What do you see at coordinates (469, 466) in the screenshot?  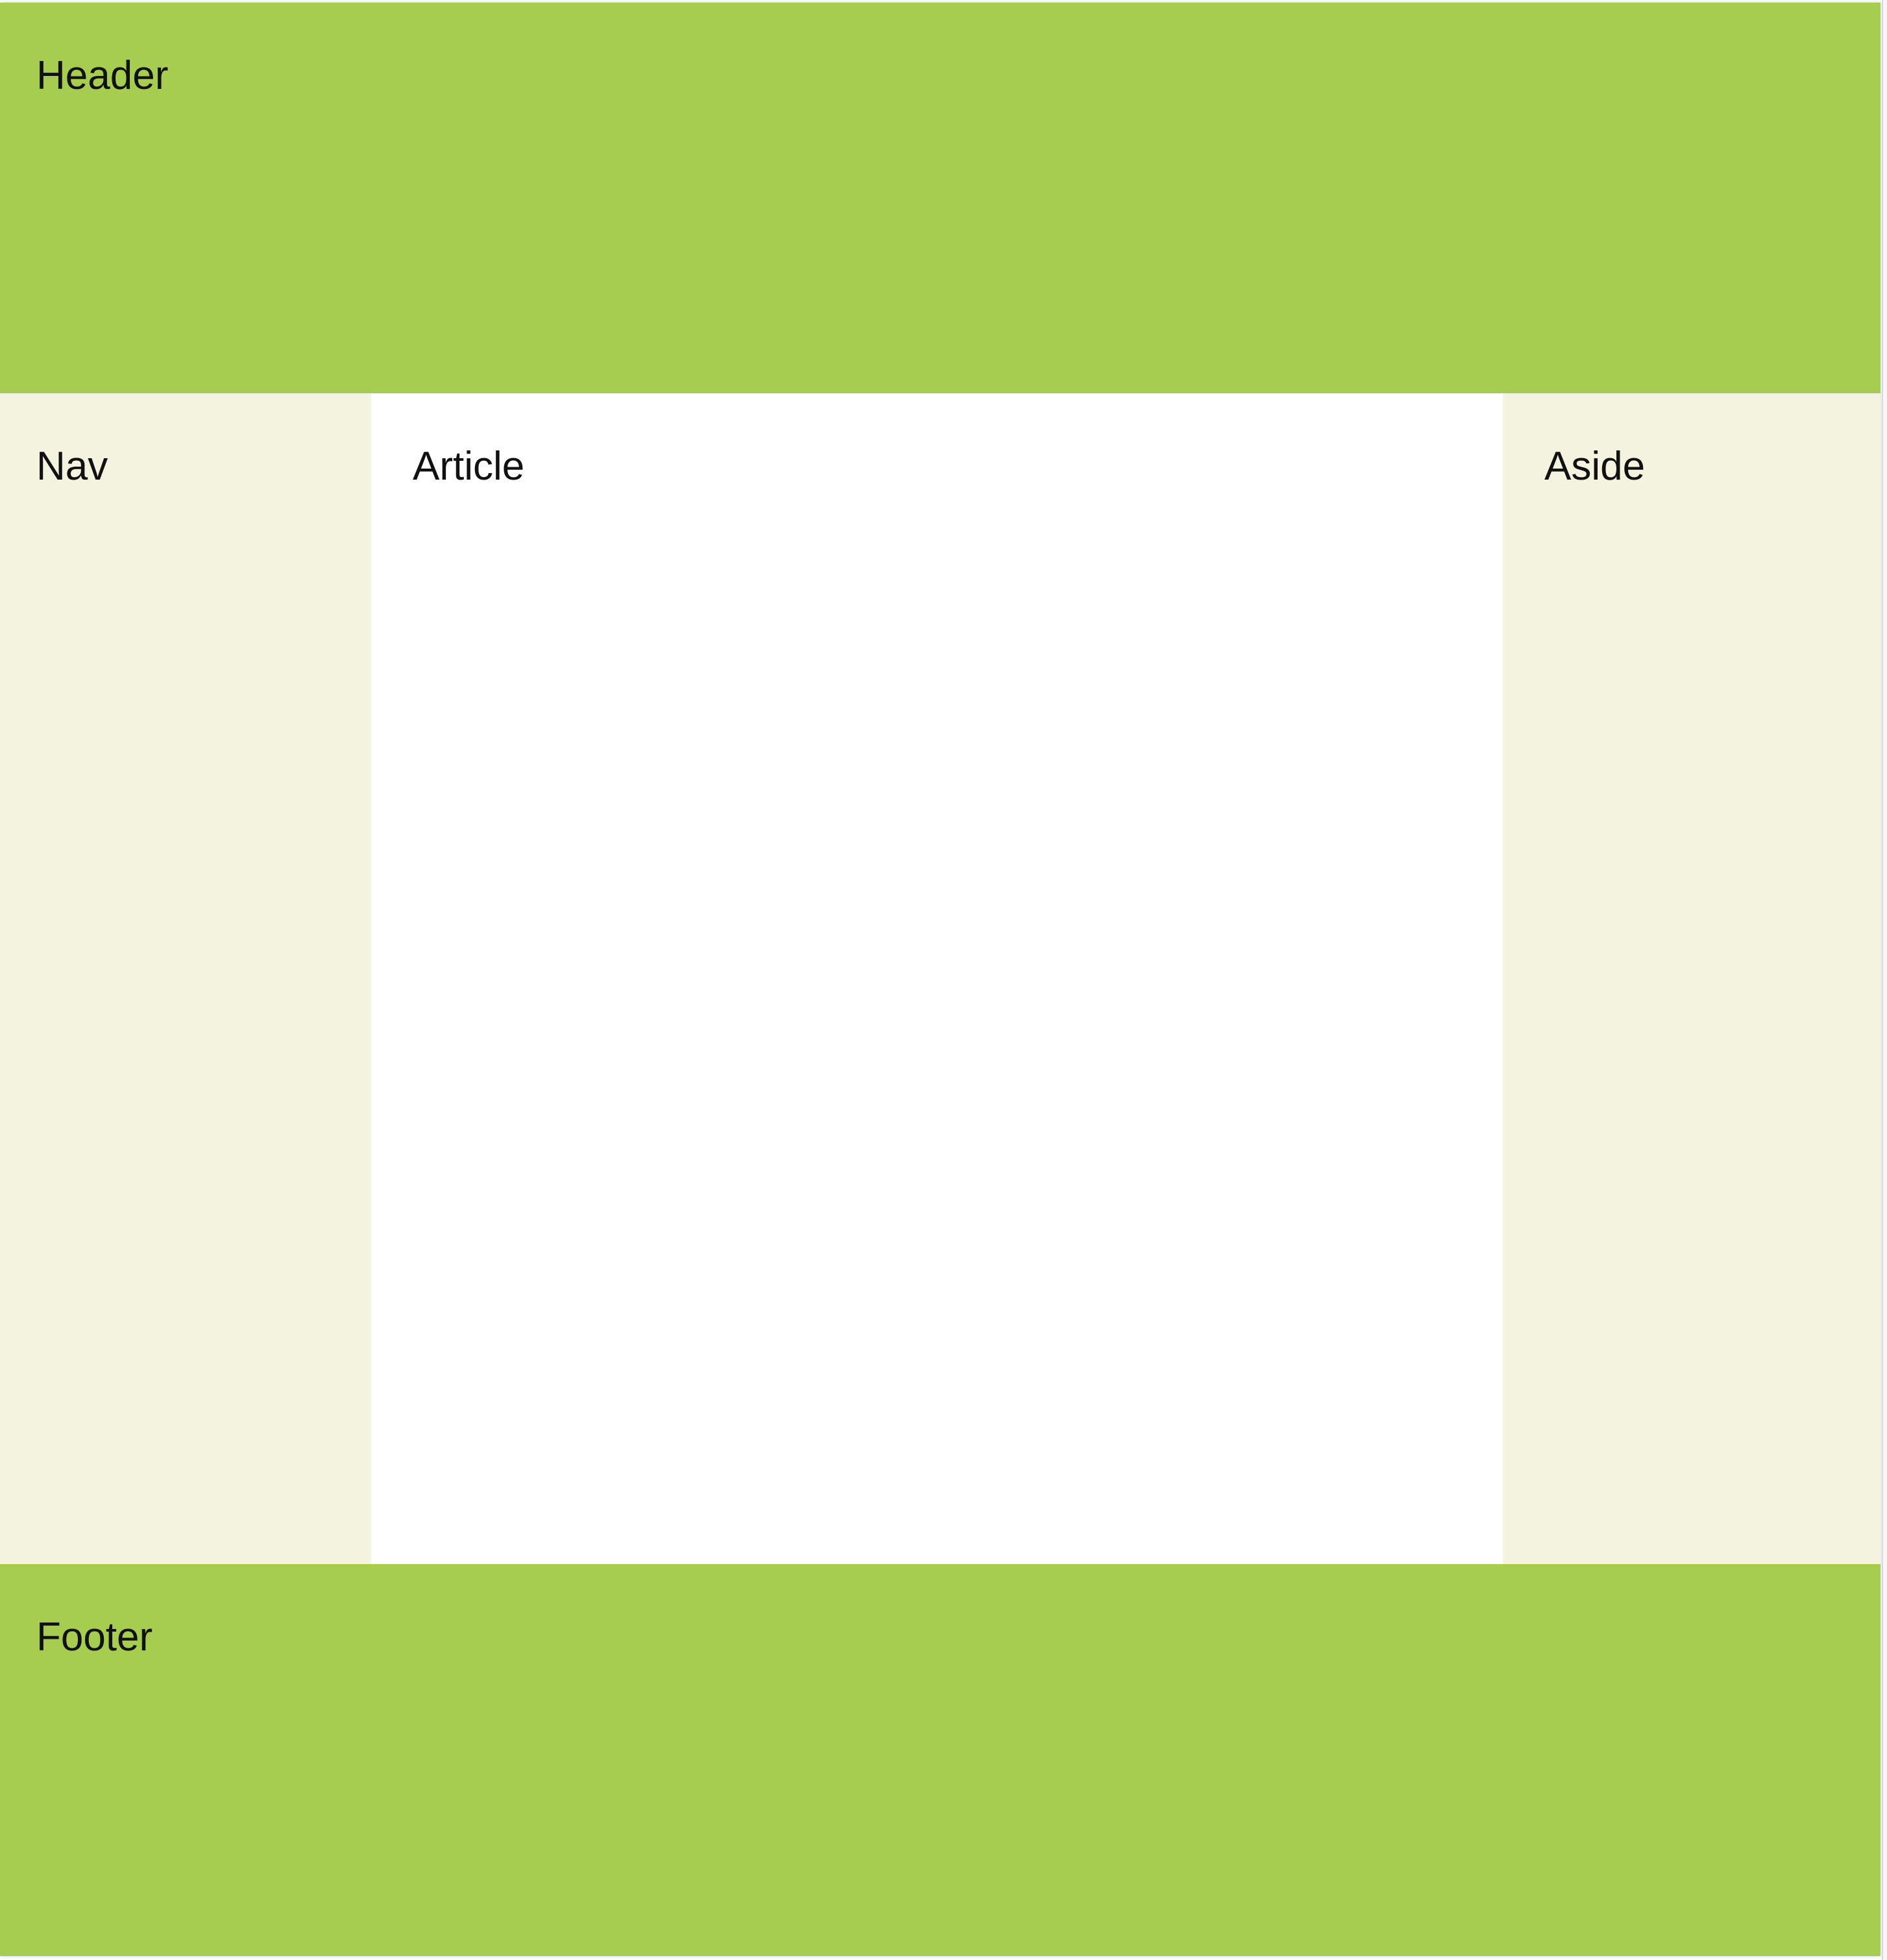 I see `article-label: Article` at bounding box center [469, 466].